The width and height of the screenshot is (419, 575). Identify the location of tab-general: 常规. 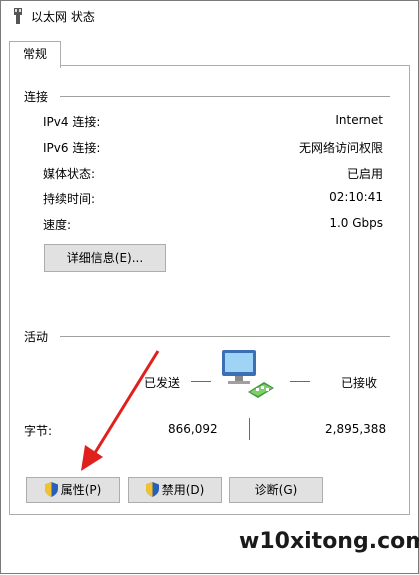
(35, 54).